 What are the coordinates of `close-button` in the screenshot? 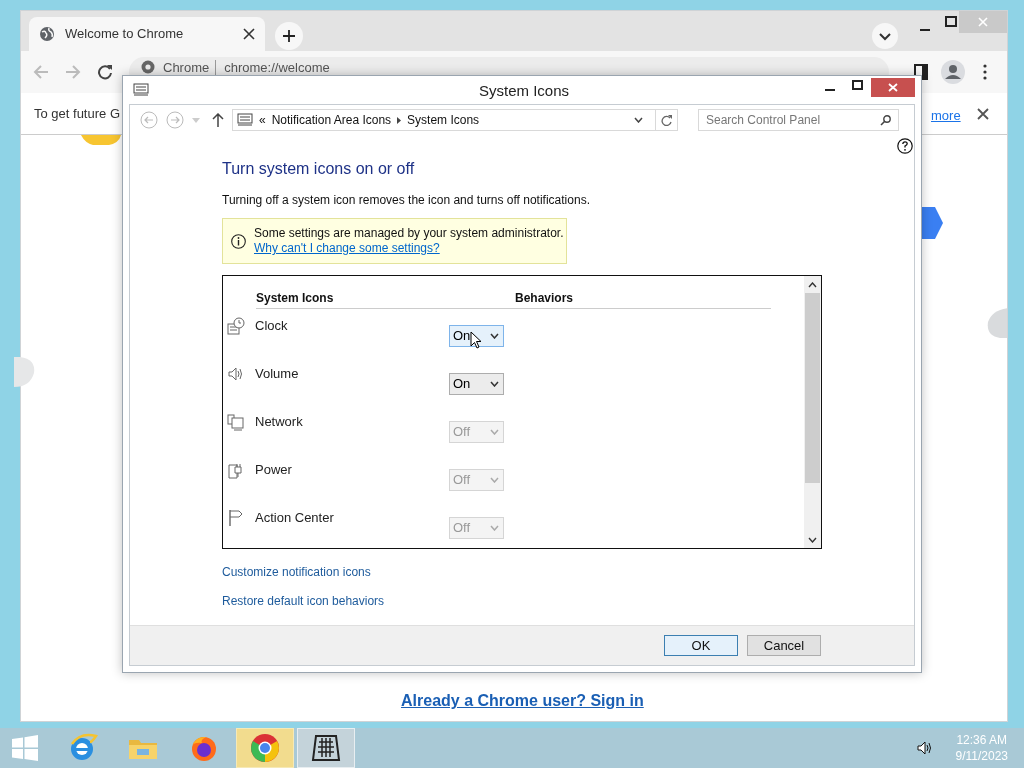 It's located at (893, 87).